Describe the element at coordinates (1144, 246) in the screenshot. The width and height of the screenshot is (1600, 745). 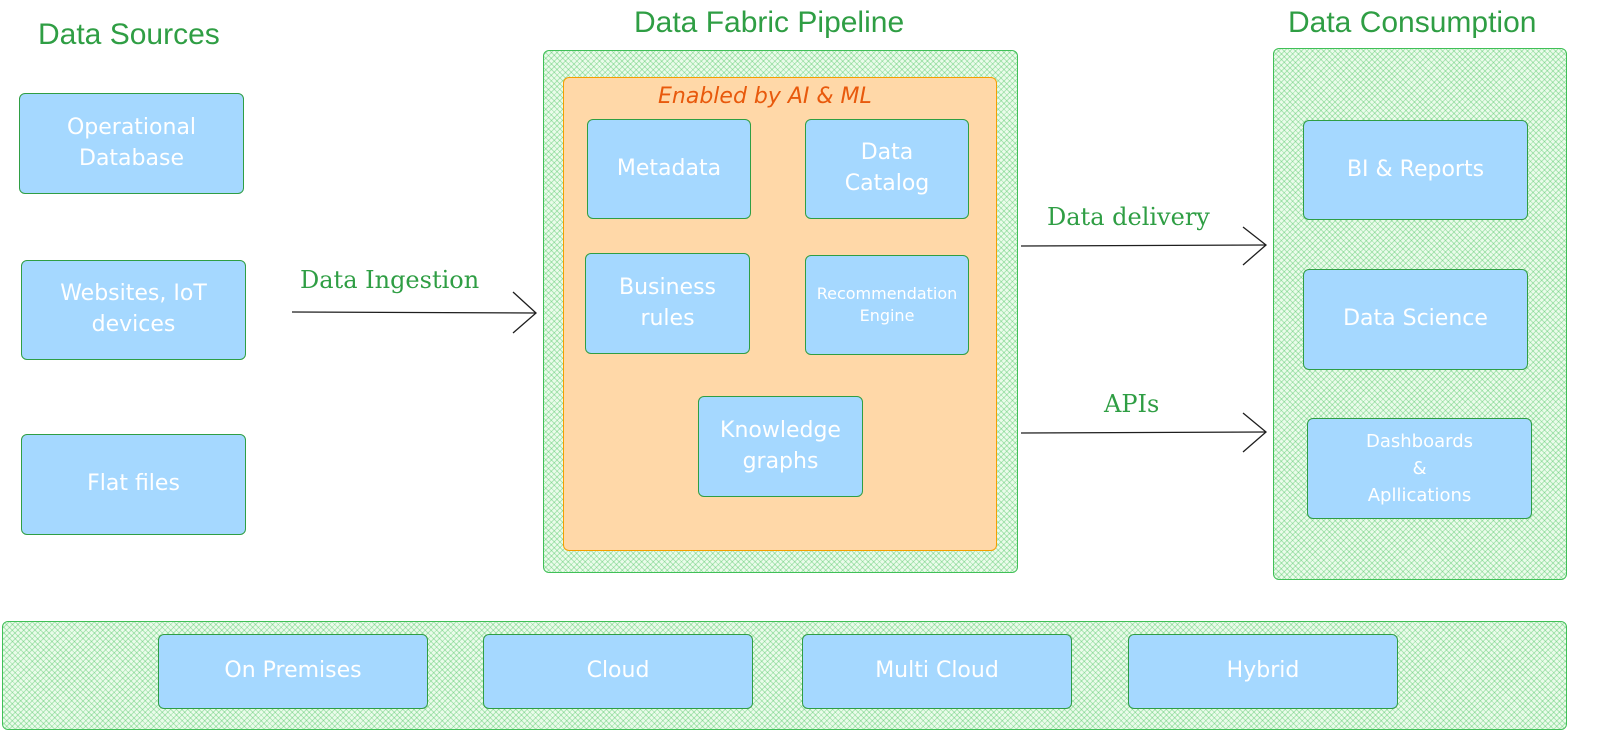
I see `delivery-arrow` at that location.